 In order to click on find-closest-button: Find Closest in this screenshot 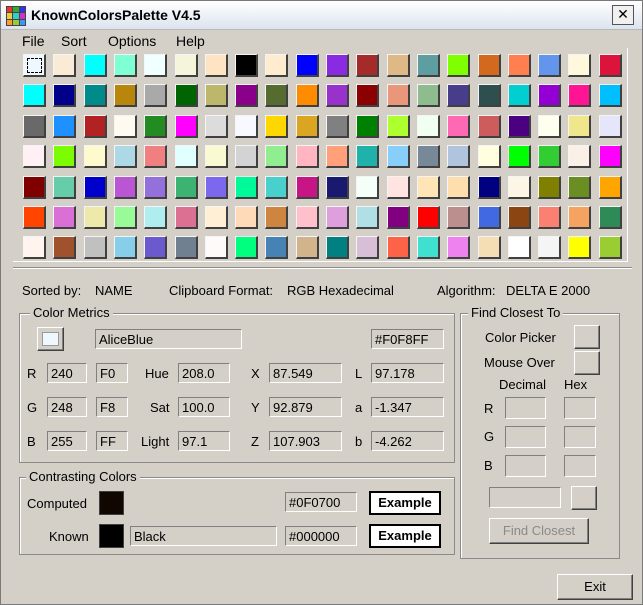, I will do `click(539, 531)`.